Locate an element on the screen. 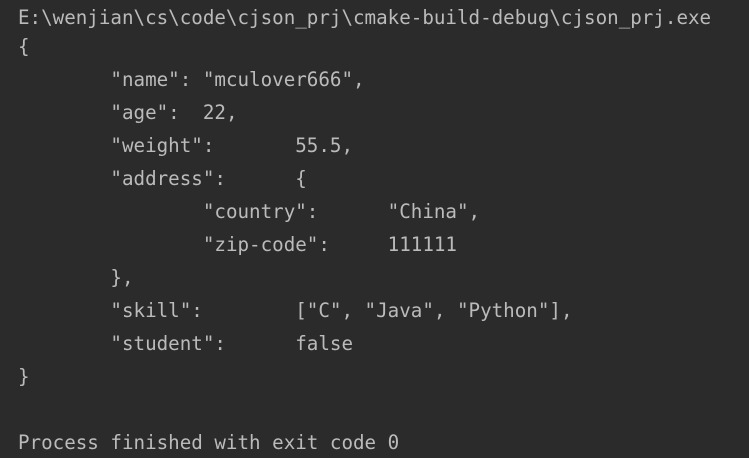 This screenshot has height=458, width=749. output-line-age: "age": 22, is located at coordinates (128, 112).